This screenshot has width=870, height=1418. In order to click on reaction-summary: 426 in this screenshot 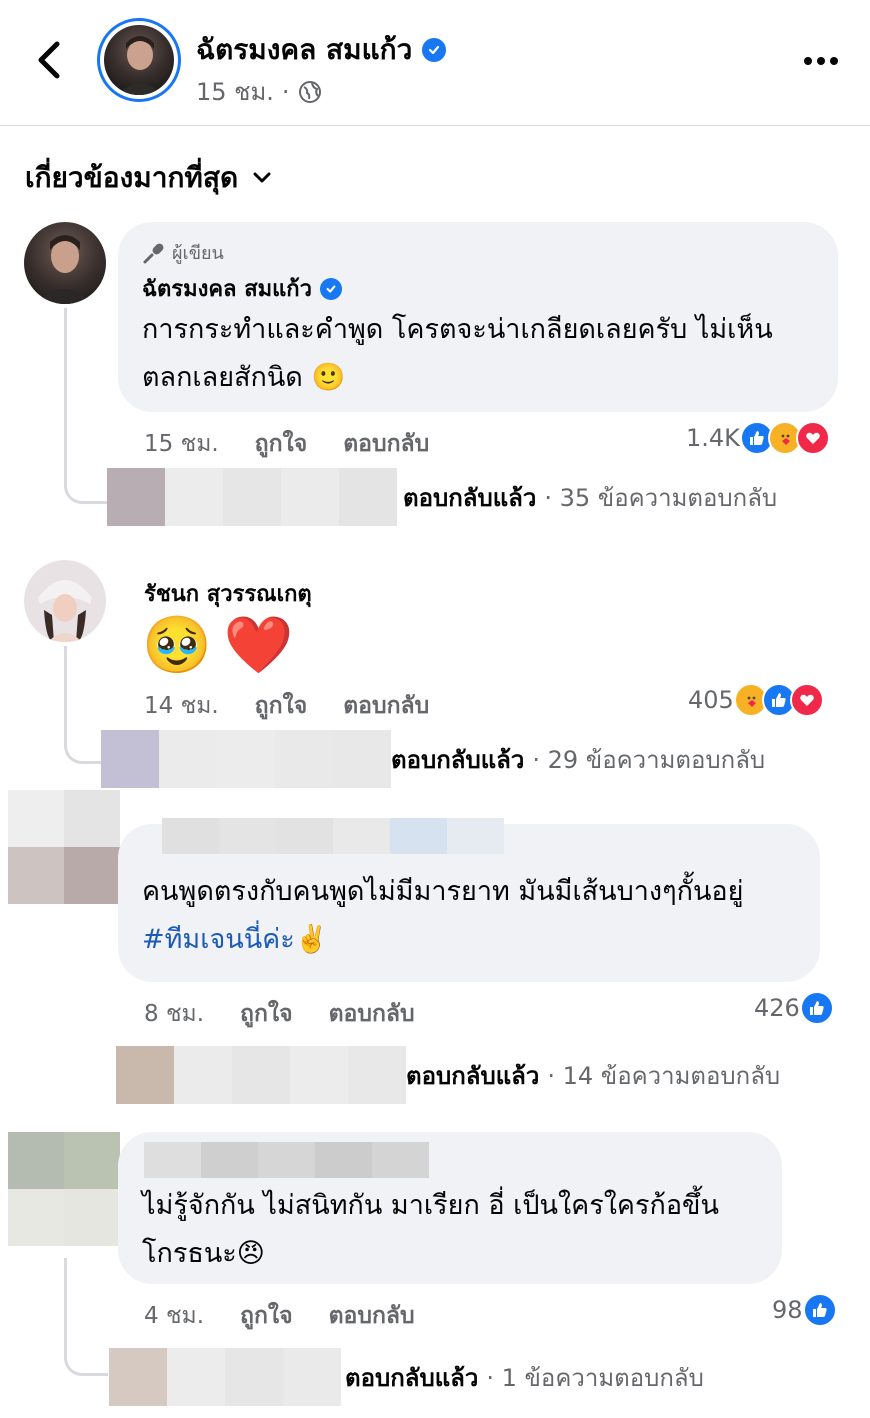, I will do `click(794, 1008)`.